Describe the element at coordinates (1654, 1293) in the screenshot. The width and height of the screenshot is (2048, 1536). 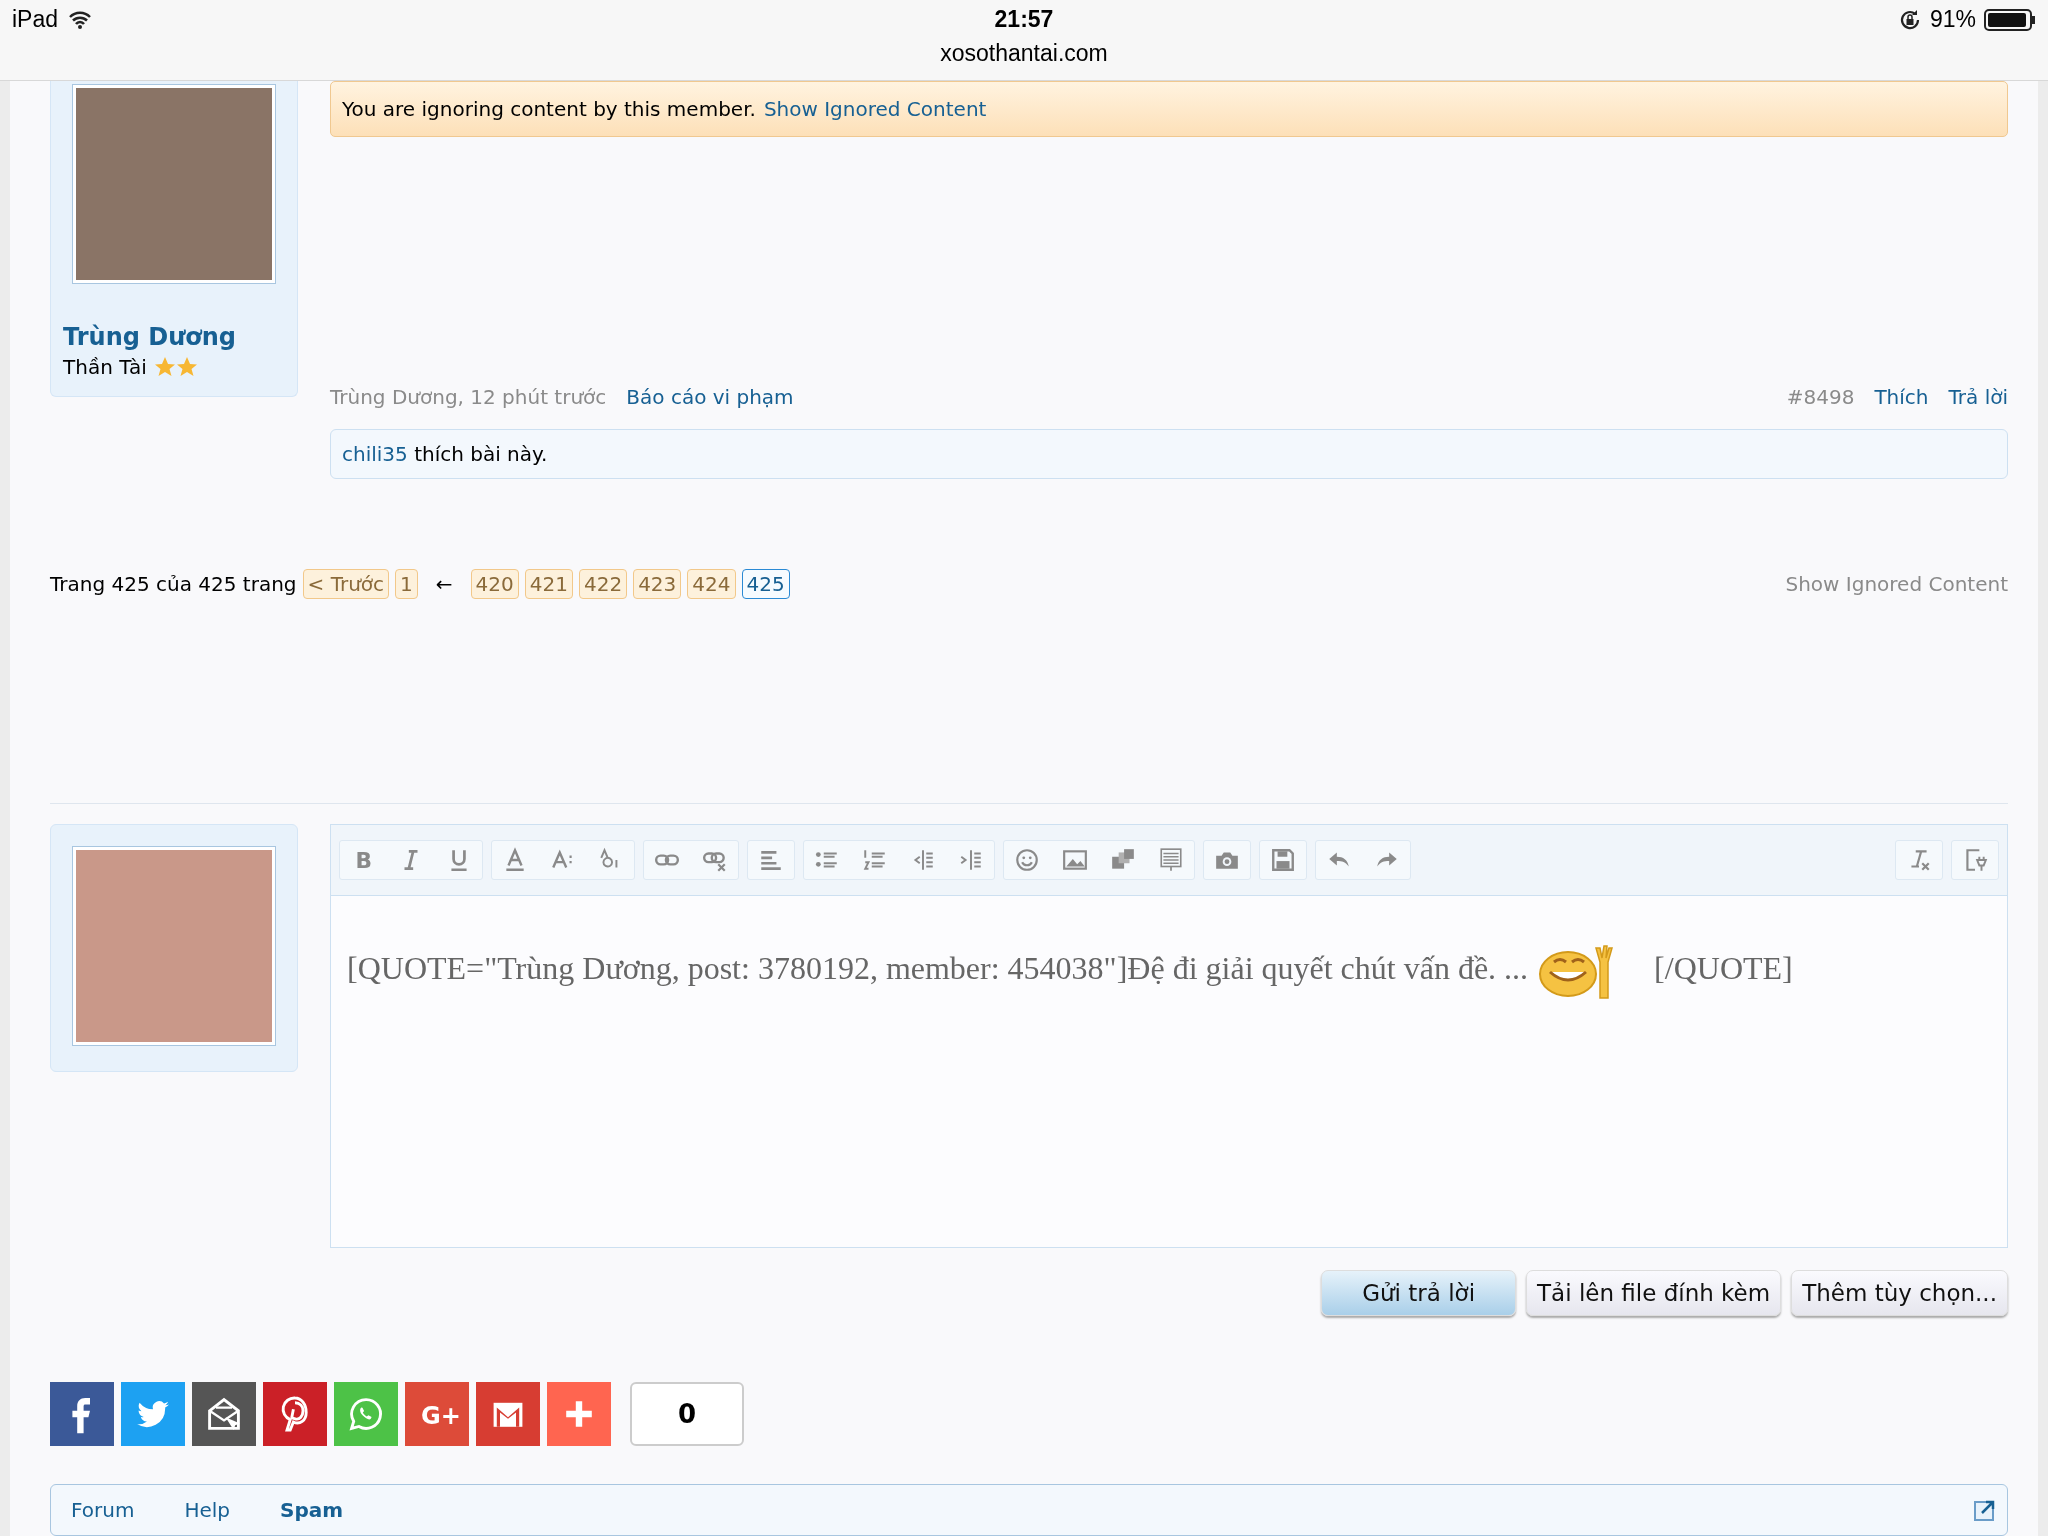
I see `action-button: Tải lên file đính kèm` at that location.